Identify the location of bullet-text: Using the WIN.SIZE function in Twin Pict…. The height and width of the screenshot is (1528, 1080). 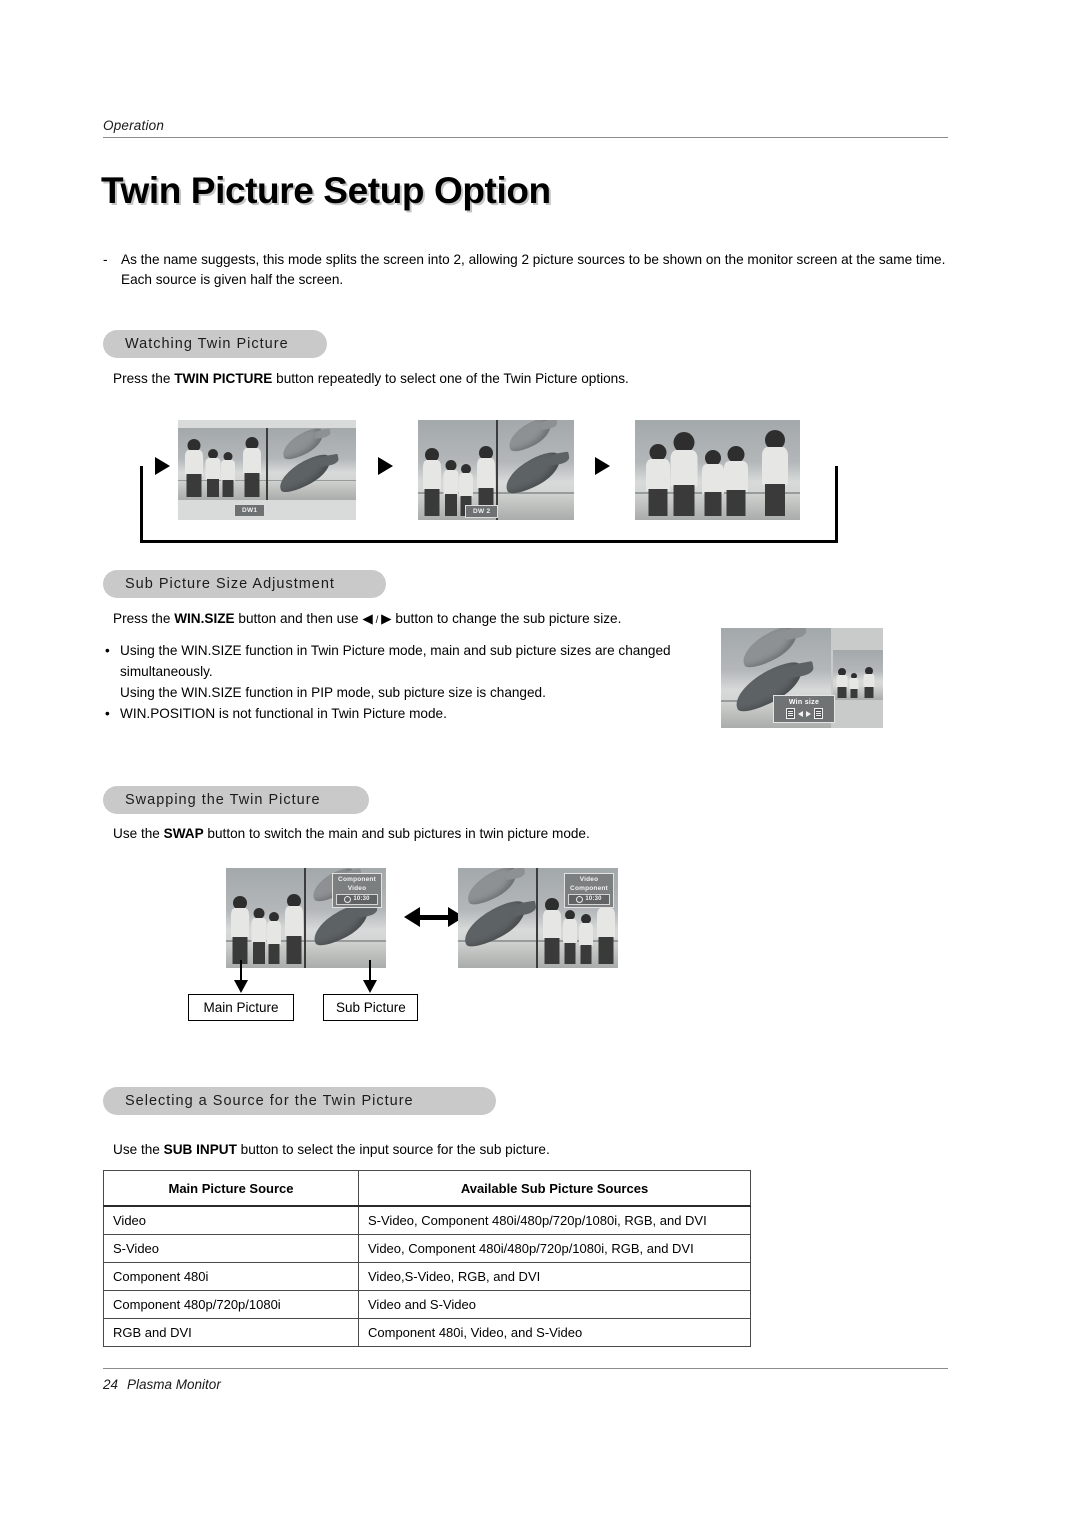
(395, 661).